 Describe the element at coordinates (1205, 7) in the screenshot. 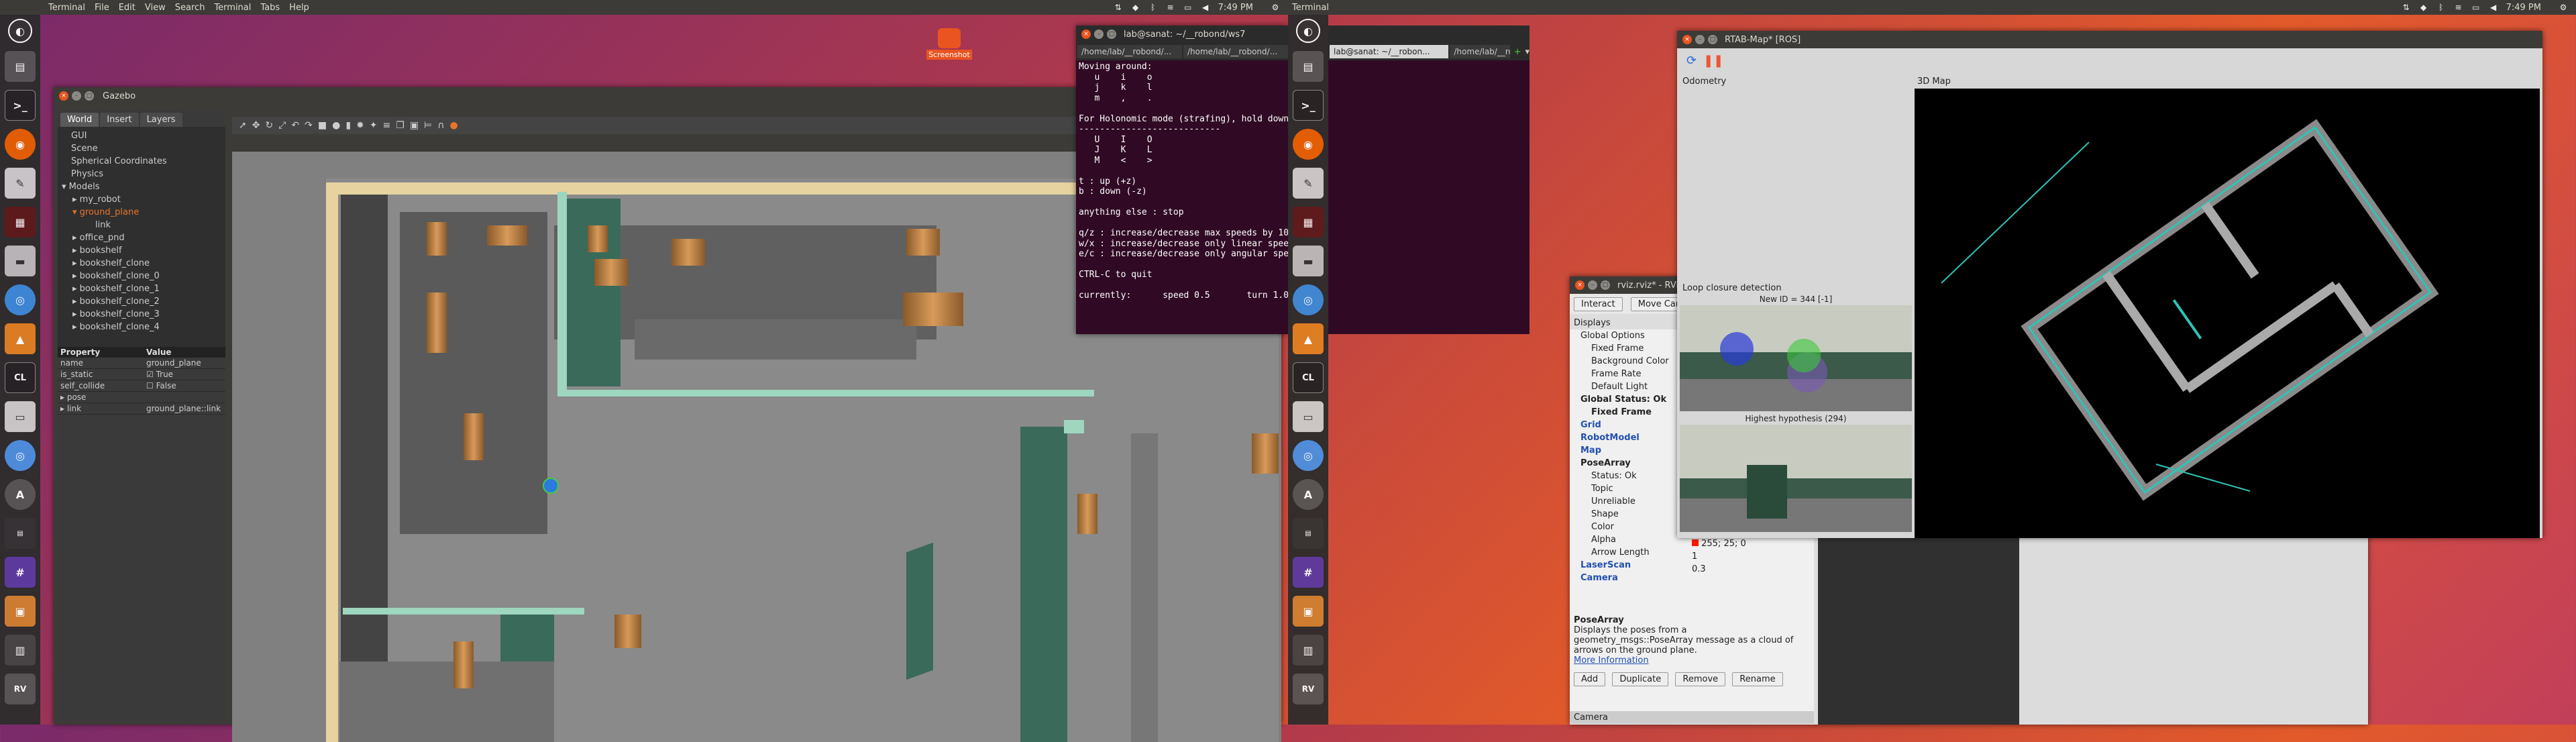

I see `volume-icon: ◀` at that location.